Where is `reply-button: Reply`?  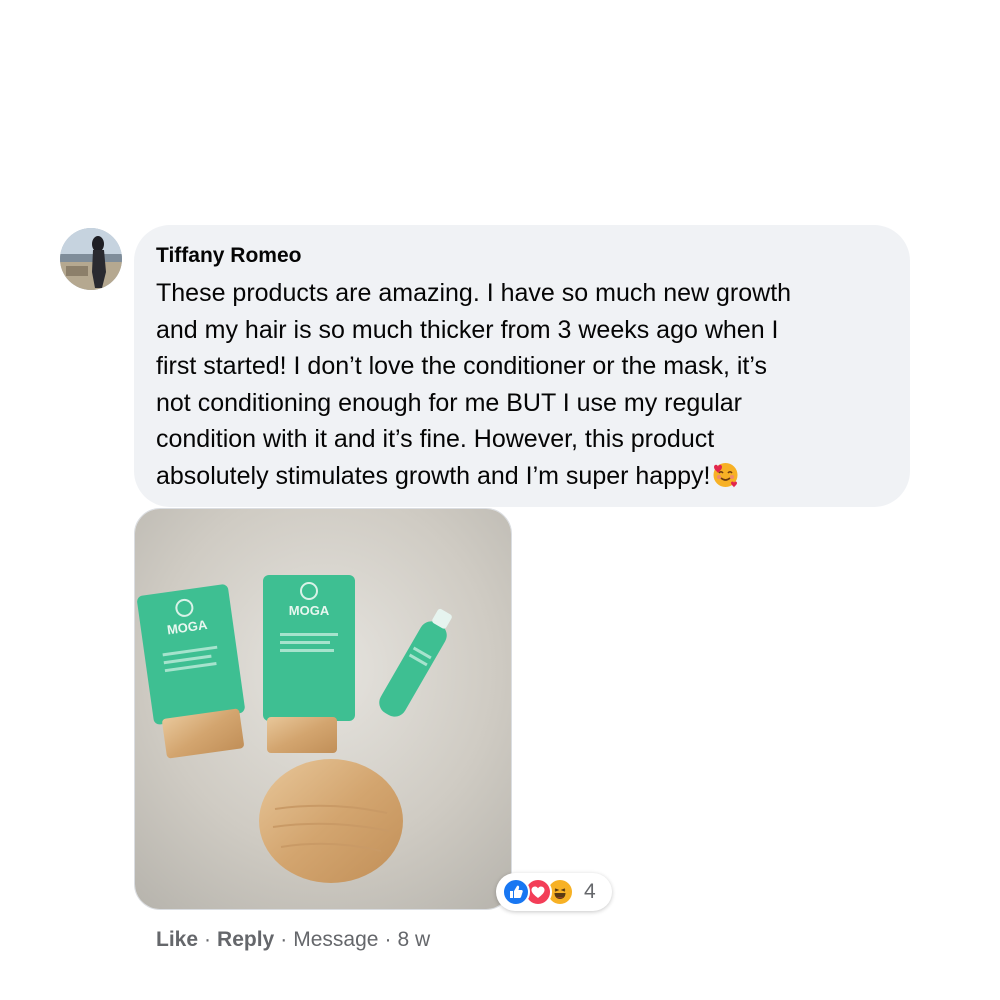
reply-button: Reply is located at coordinates (245, 940).